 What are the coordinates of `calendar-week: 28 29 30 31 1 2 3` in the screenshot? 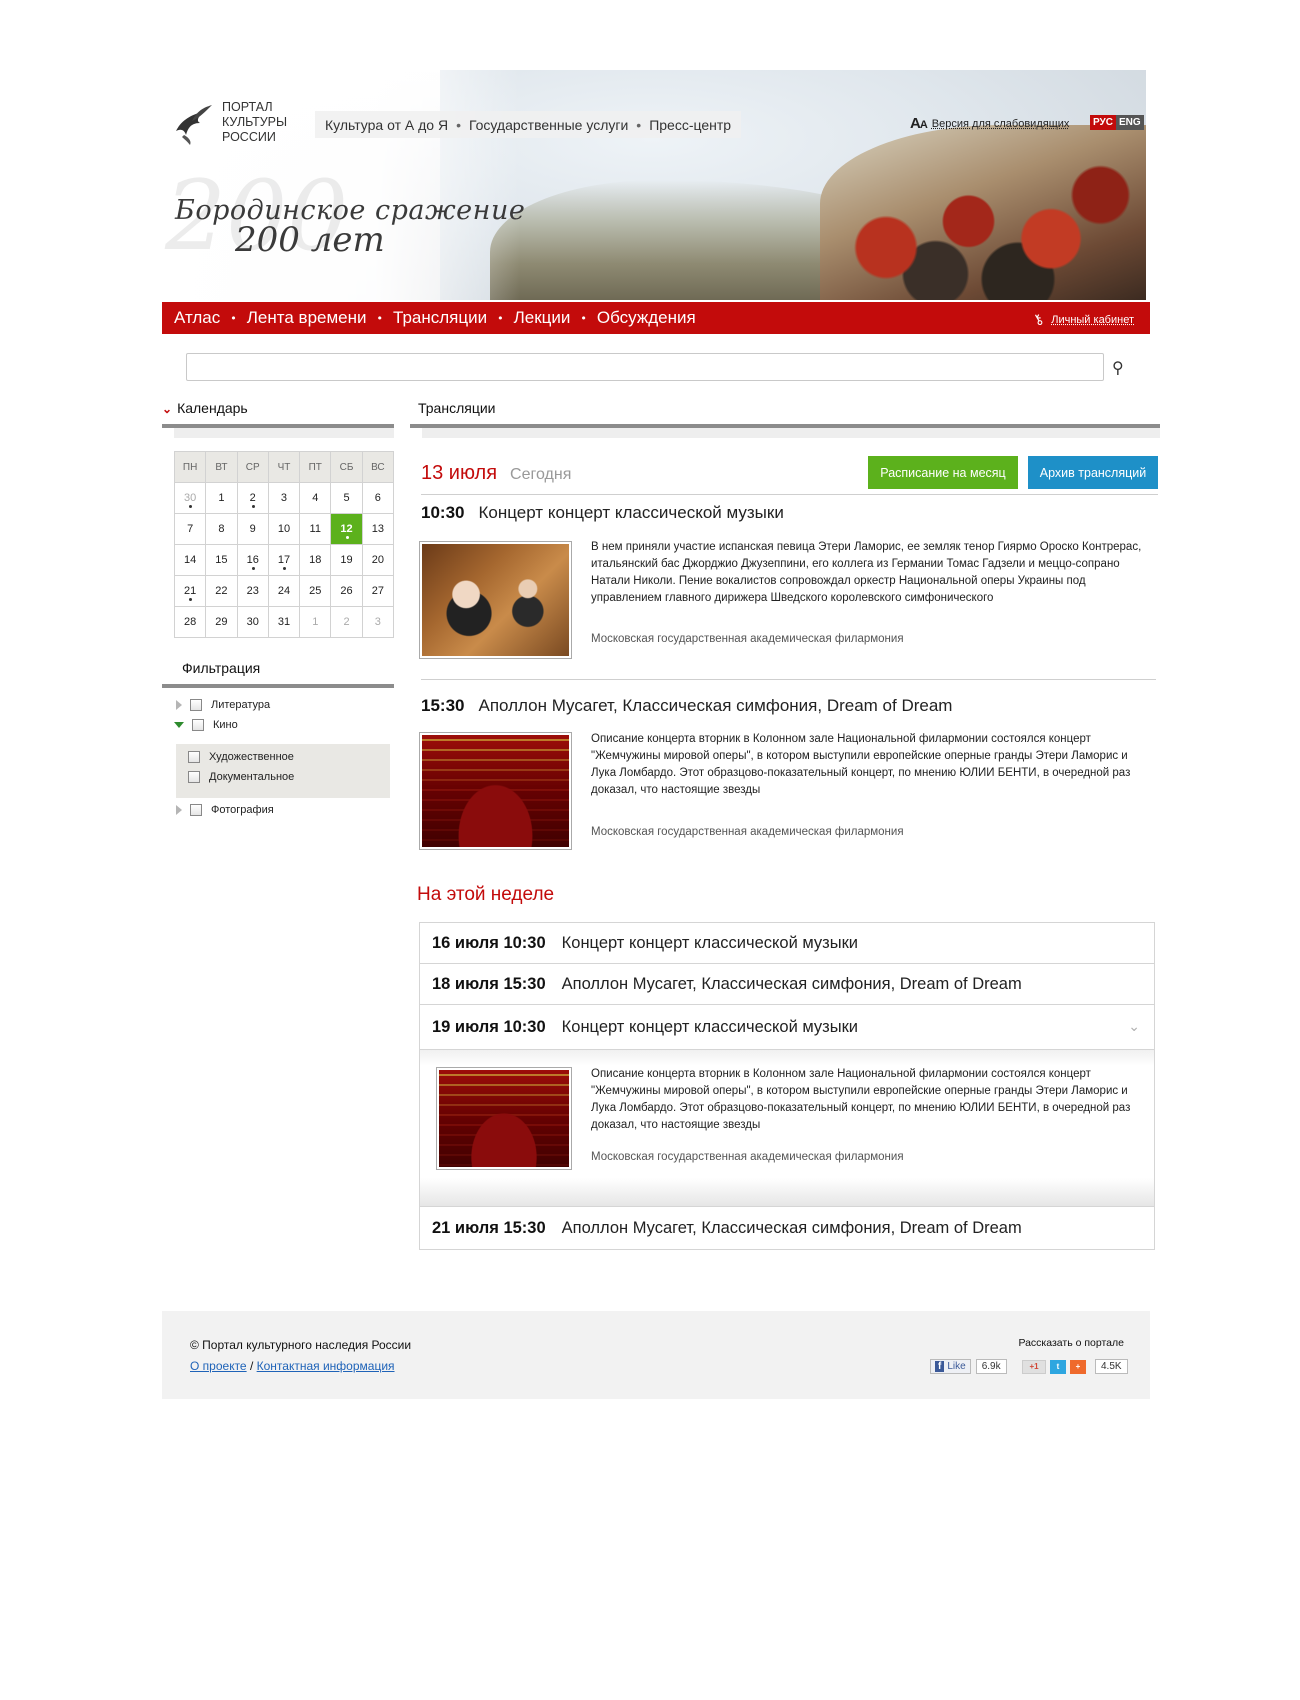 It's located at (284, 622).